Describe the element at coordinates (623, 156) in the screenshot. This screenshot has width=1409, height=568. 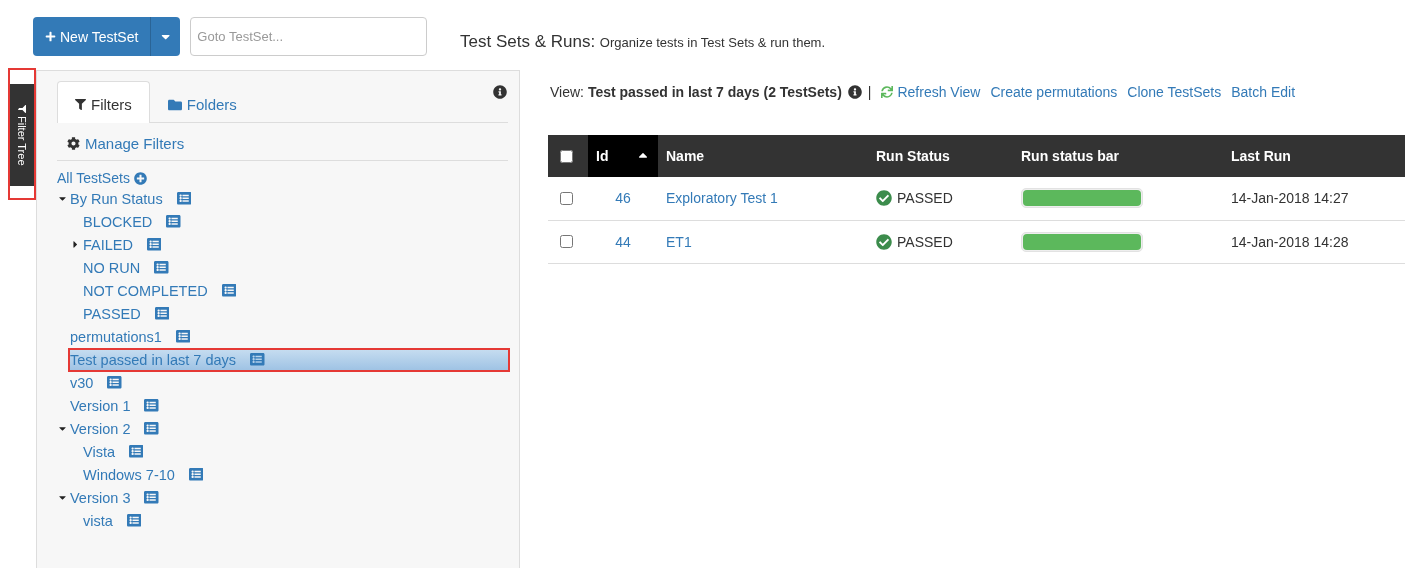
I see `column-header: Id` at that location.